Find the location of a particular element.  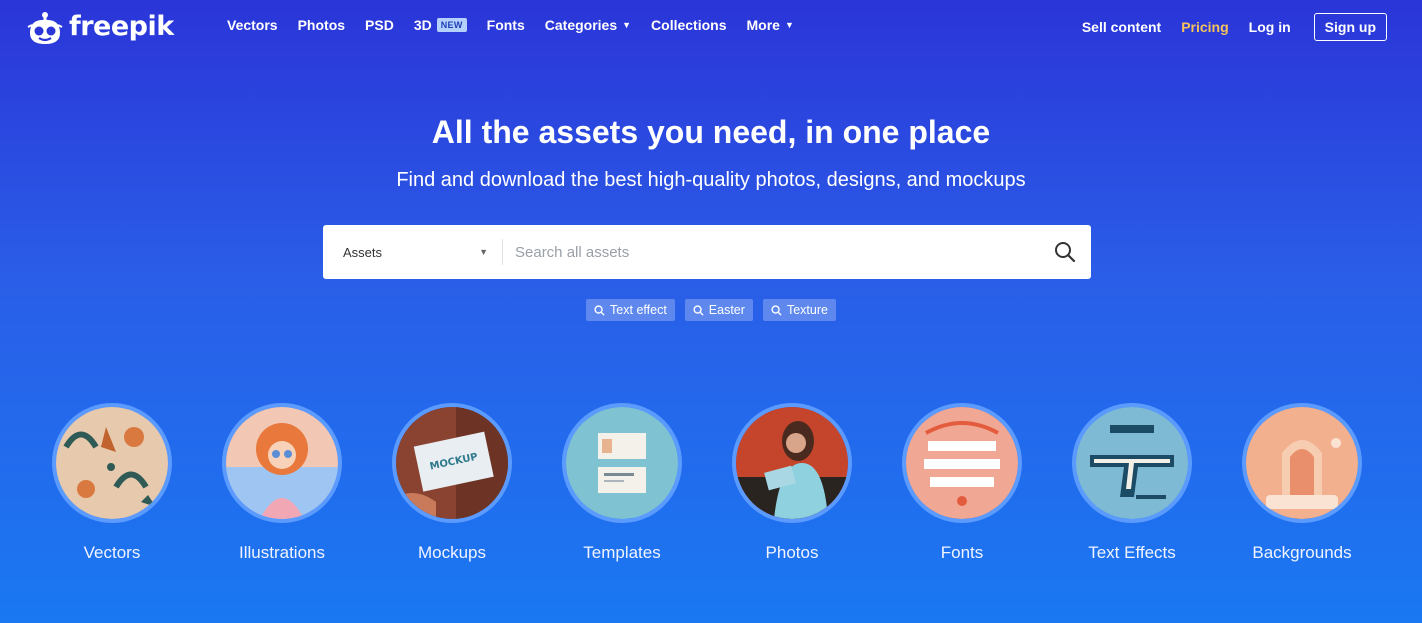

nav-psd: PSD is located at coordinates (379, 25).